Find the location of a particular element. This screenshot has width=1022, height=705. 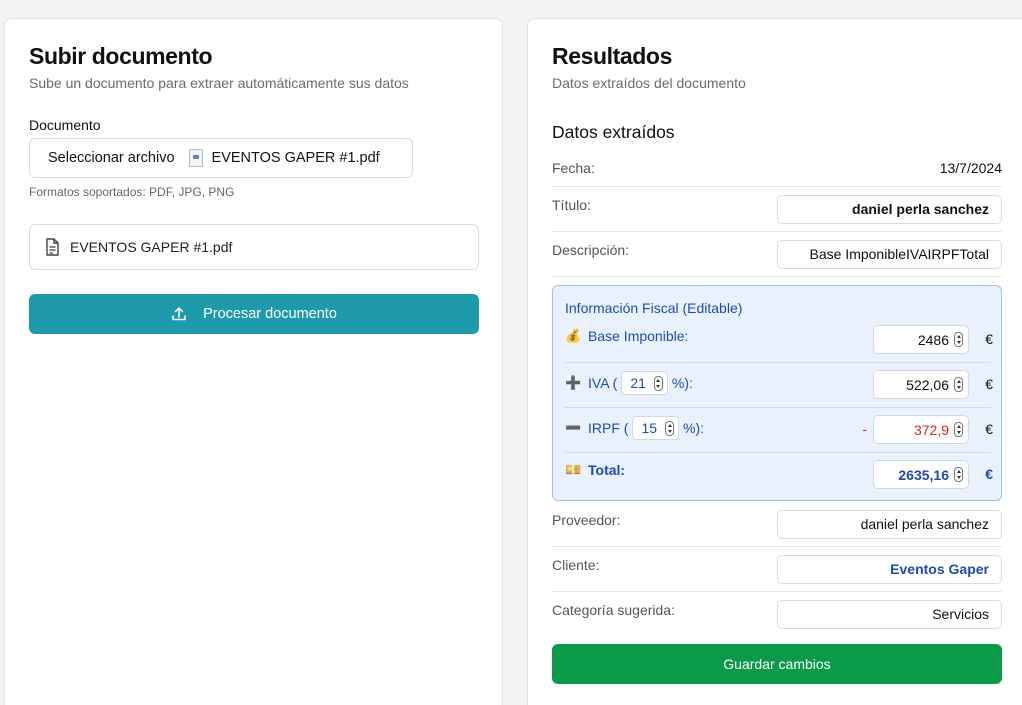

proveedor-input: daniel perla sanchez is located at coordinates (889, 524).